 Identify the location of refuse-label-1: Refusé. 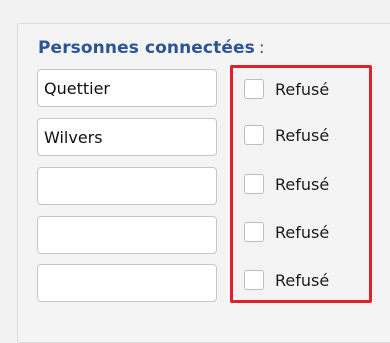
(302, 89).